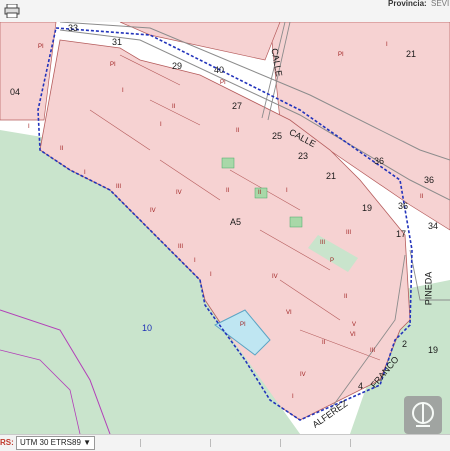 The width and height of the screenshot is (450, 451). I want to click on lot-code: P, so click(332, 261).